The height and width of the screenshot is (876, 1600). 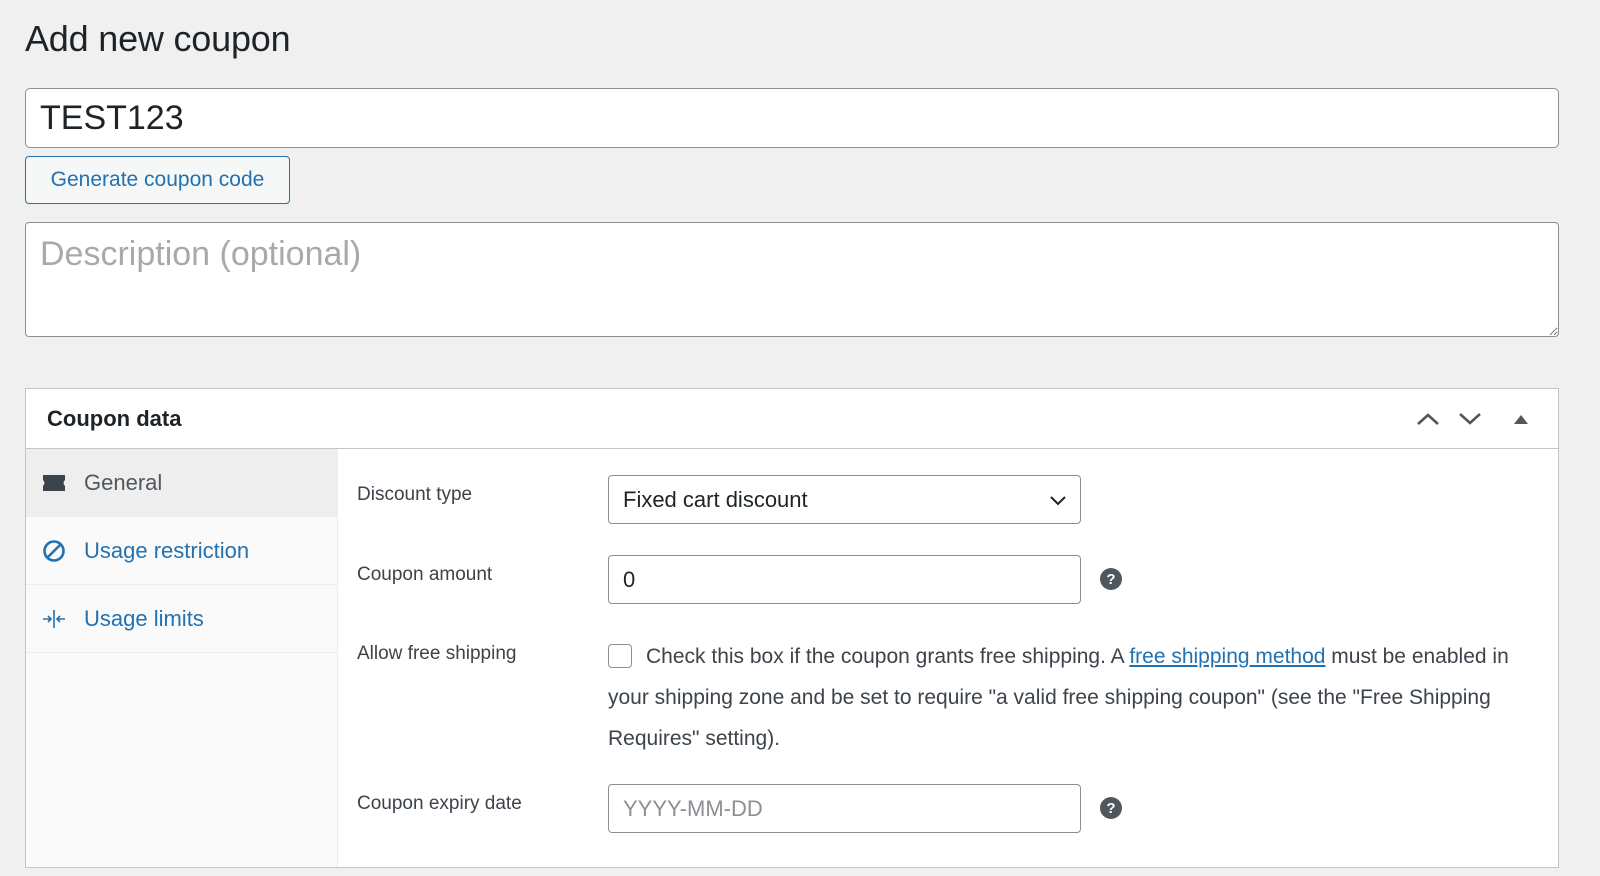 What do you see at coordinates (415, 494) in the screenshot?
I see `discount-type-label: Discount type` at bounding box center [415, 494].